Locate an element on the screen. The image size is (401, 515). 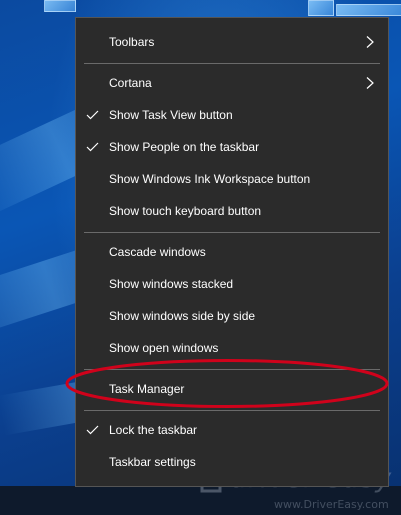
menu-item-show-task-view-button: Show Task View button is located at coordinates (232, 115).